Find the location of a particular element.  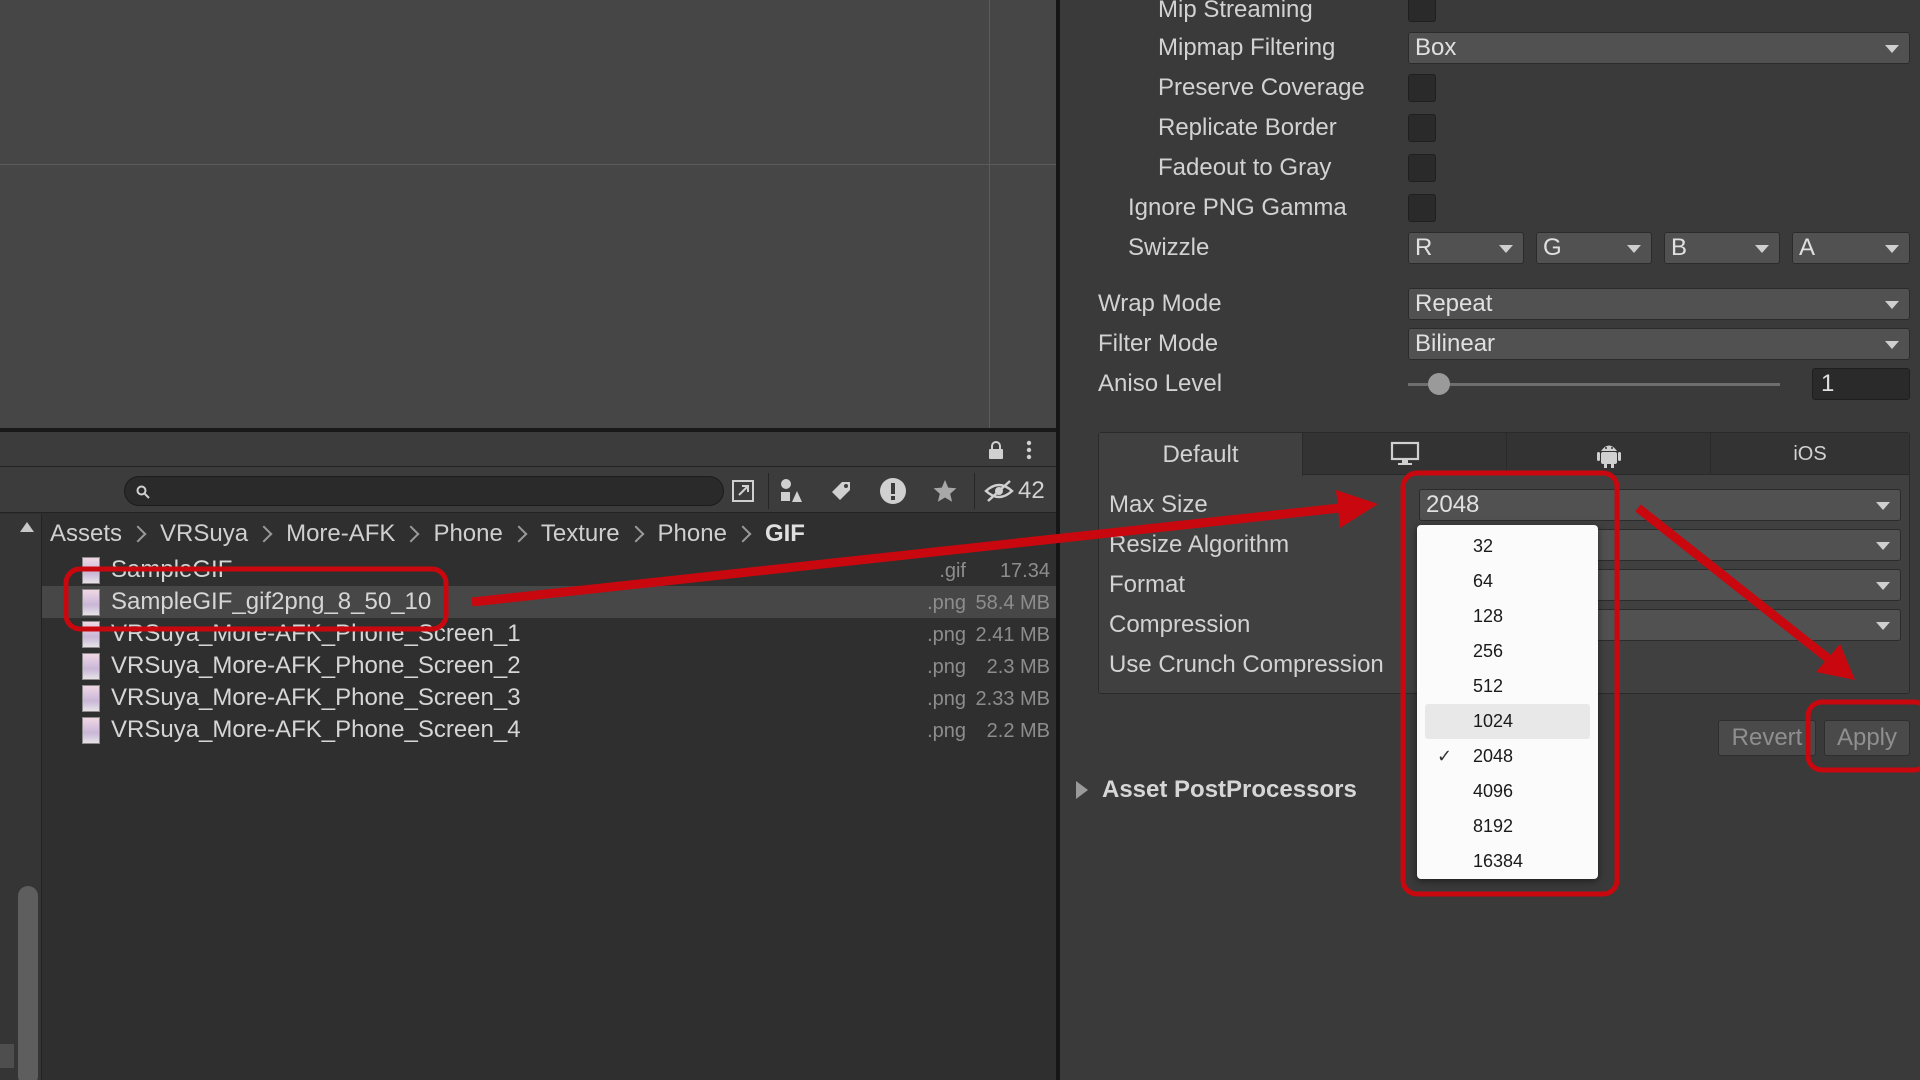

warning-icon is located at coordinates (893, 491).